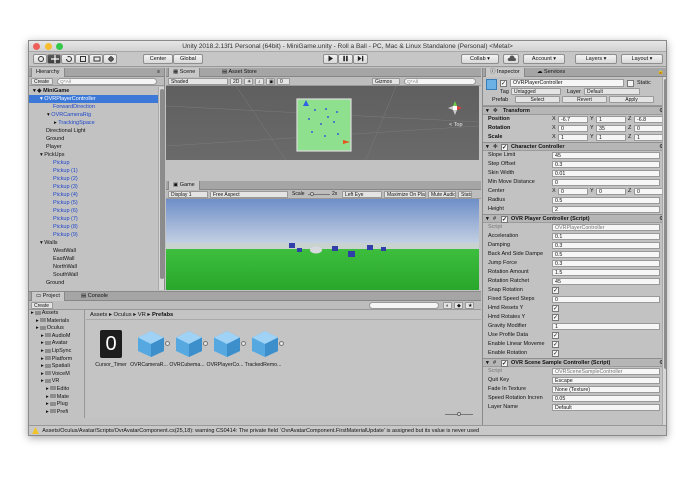 The height and width of the screenshot is (494, 695). What do you see at coordinates (42, 81) in the screenshot?
I see `hierarchy-create-button: Create` at bounding box center [42, 81].